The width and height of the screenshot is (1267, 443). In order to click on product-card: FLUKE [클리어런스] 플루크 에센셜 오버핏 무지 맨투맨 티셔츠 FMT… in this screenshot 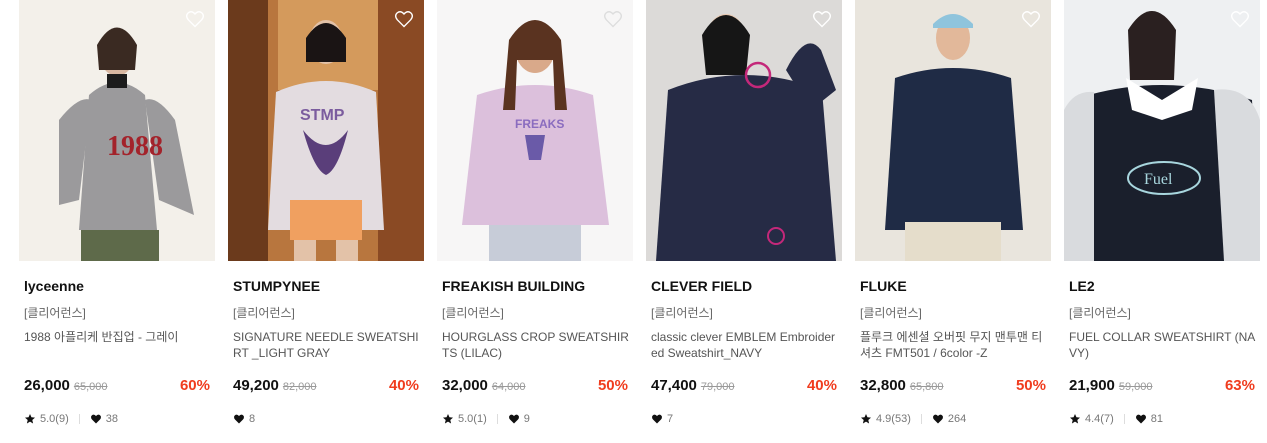, I will do `click(953, 212)`.